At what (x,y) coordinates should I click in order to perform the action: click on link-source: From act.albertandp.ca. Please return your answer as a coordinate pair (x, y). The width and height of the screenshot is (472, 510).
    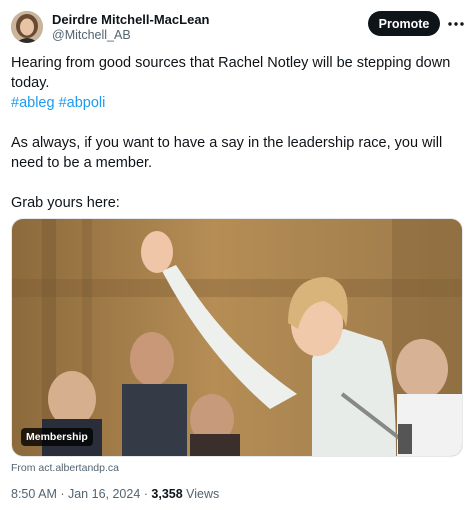
    Looking at the image, I should click on (65, 468).